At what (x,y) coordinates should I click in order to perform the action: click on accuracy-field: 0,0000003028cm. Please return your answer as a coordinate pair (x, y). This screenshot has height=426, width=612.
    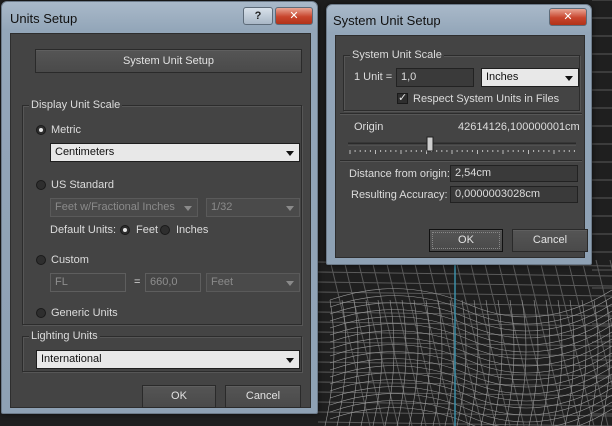
    Looking at the image, I should click on (514, 194).